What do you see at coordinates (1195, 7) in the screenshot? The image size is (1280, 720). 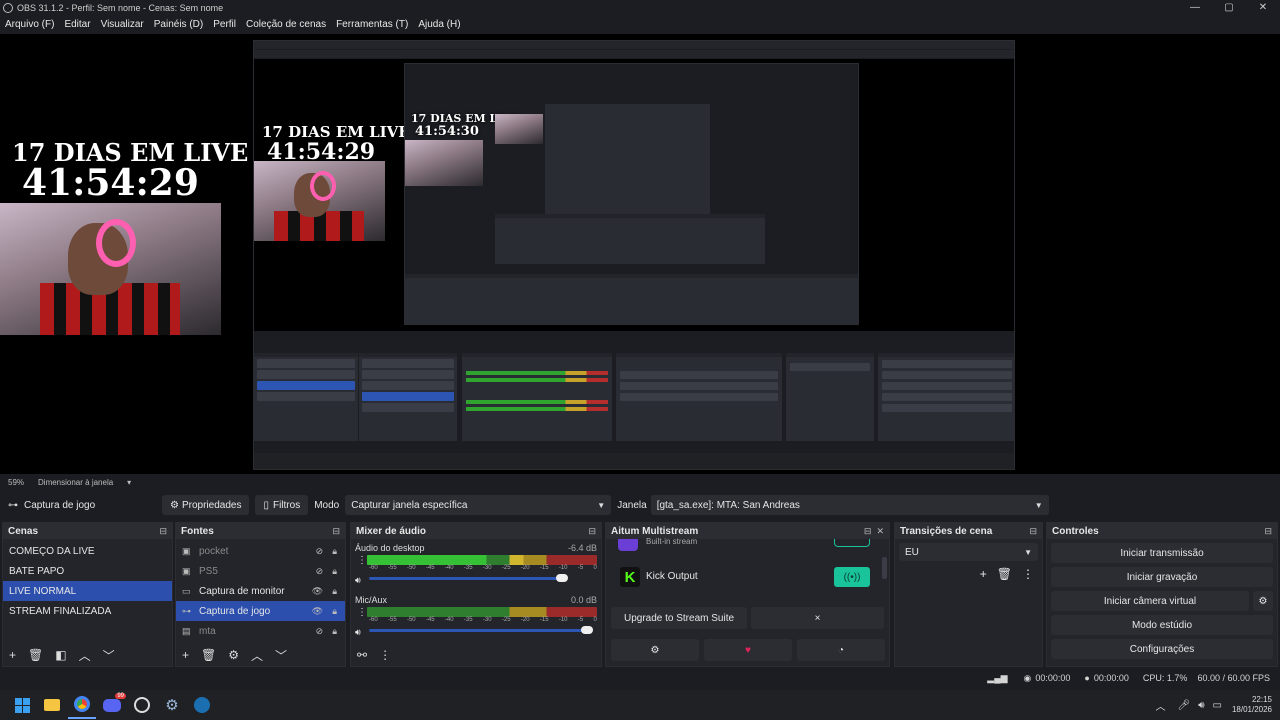 I see `minimize-button: —` at bounding box center [1195, 7].